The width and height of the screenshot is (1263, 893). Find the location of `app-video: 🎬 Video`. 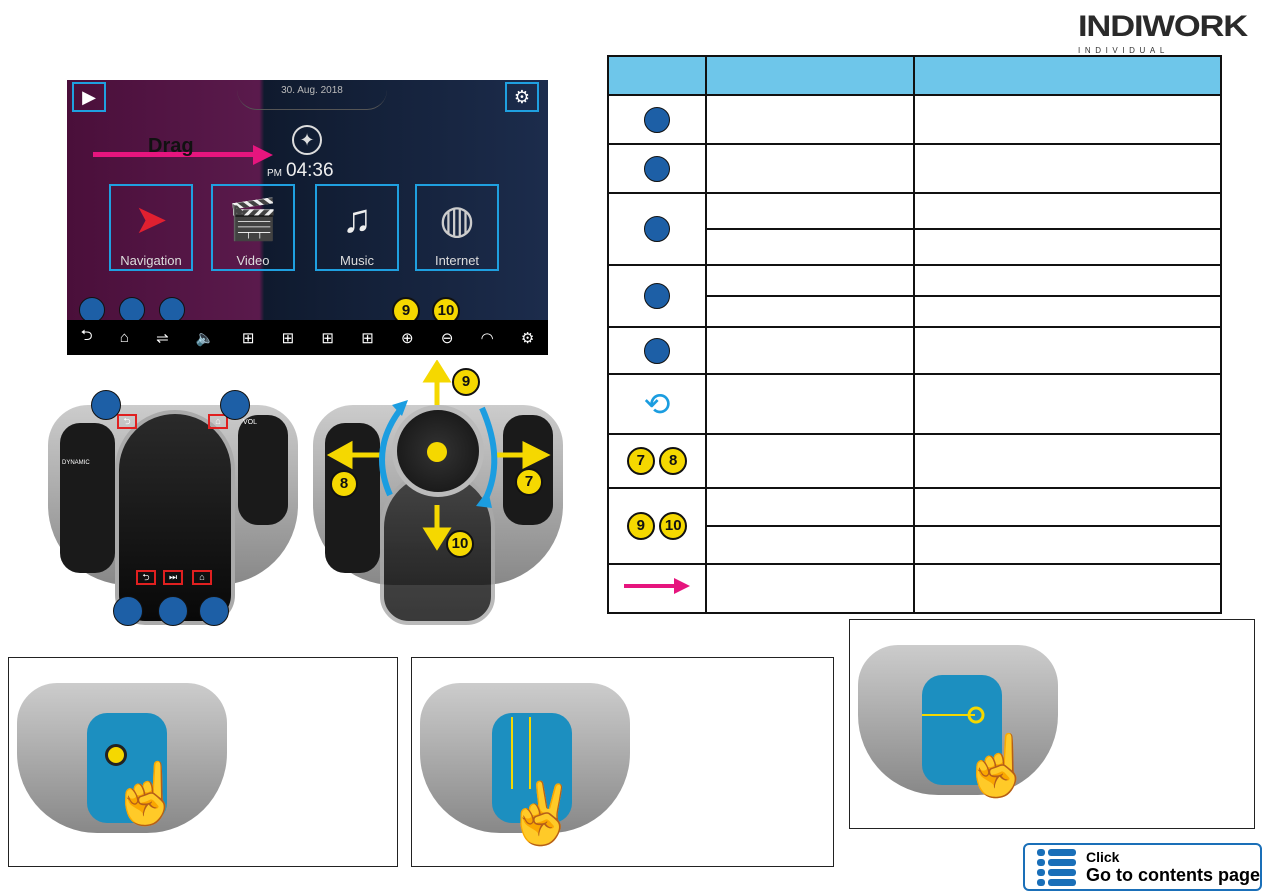

app-video: 🎬 Video is located at coordinates (253, 227).